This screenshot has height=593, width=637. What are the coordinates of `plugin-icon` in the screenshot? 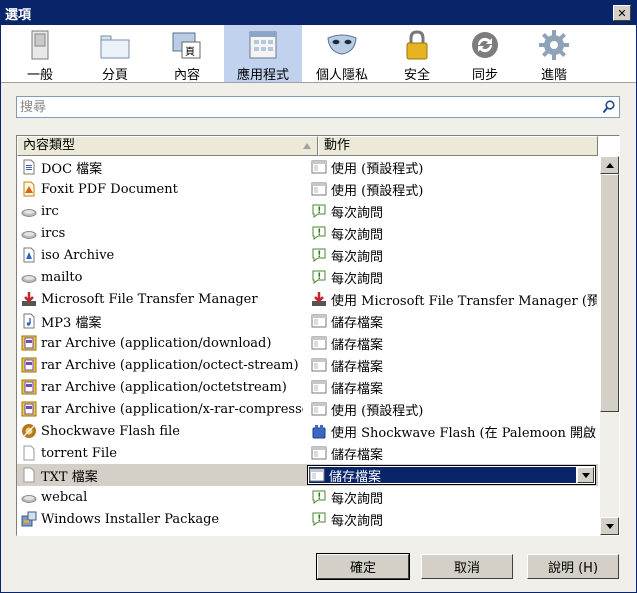 It's located at (319, 431).